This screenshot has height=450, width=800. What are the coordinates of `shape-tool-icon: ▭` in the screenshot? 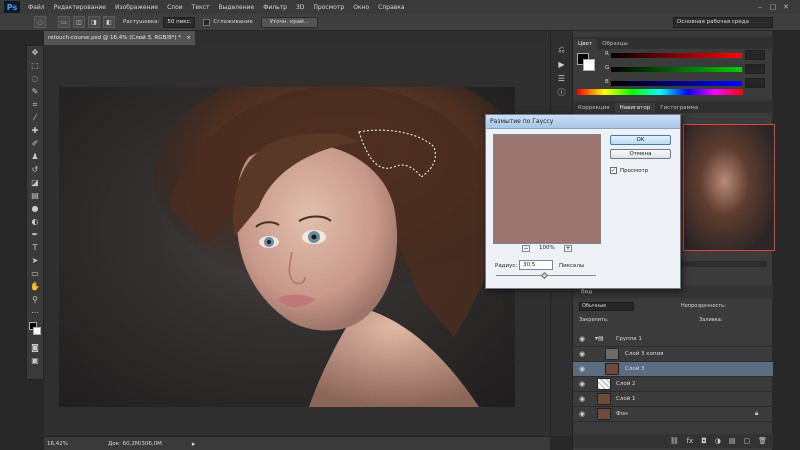 It's located at (35, 273).